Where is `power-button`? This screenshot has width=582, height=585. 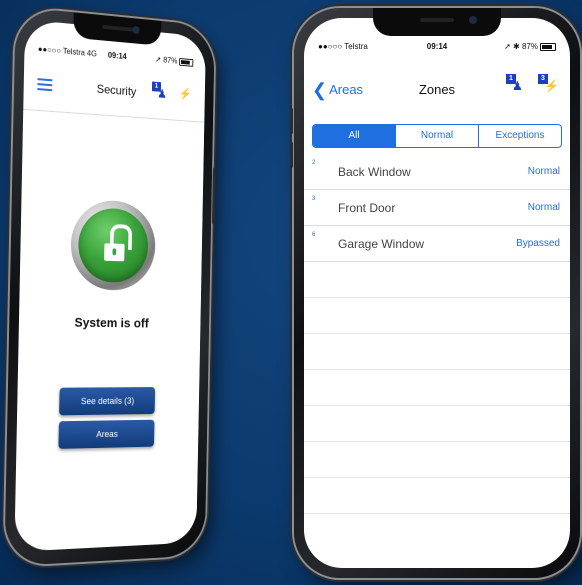 power-button is located at coordinates (214, 196).